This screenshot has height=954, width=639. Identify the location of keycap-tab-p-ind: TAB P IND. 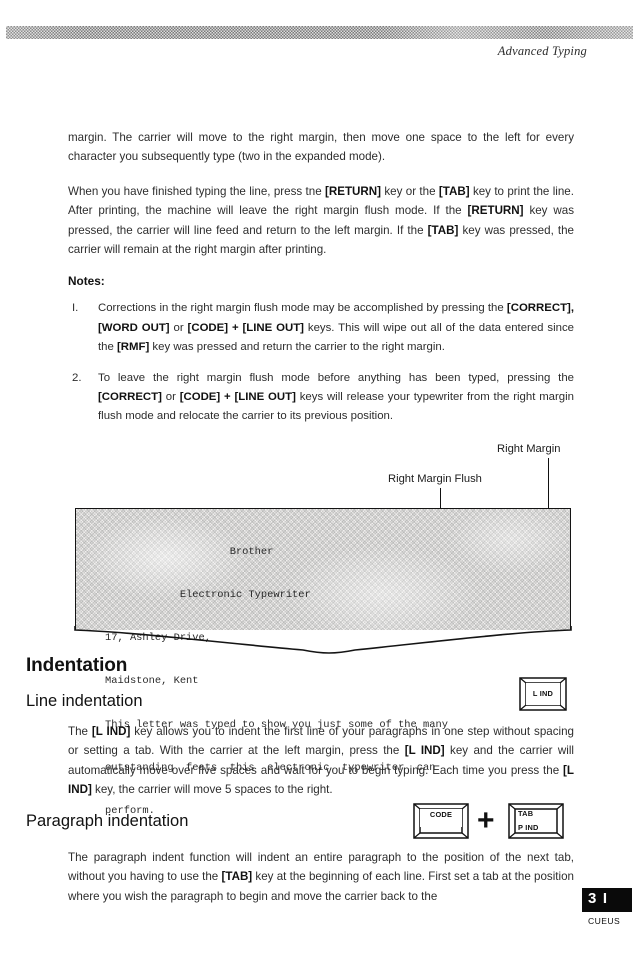
(536, 821).